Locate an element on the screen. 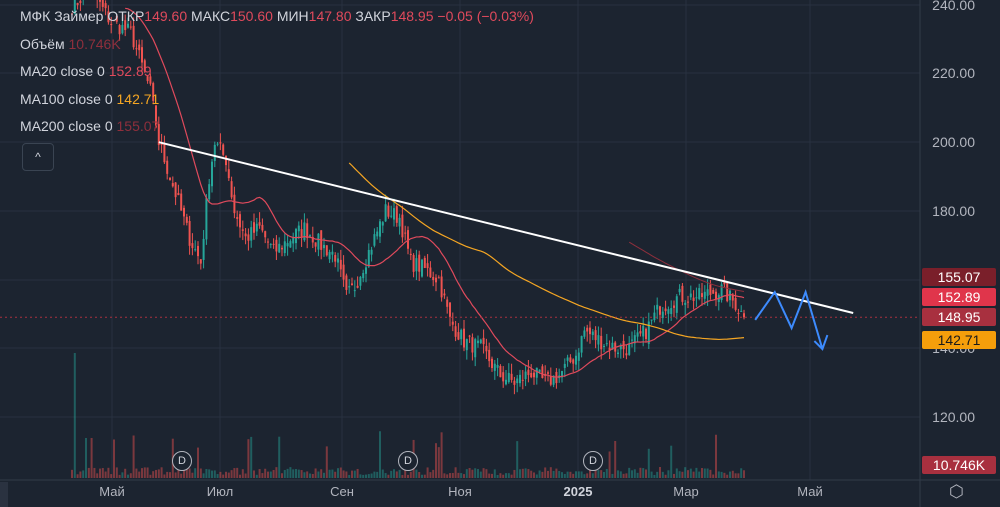  volume-legend: Объём 10.746K is located at coordinates (70, 44).